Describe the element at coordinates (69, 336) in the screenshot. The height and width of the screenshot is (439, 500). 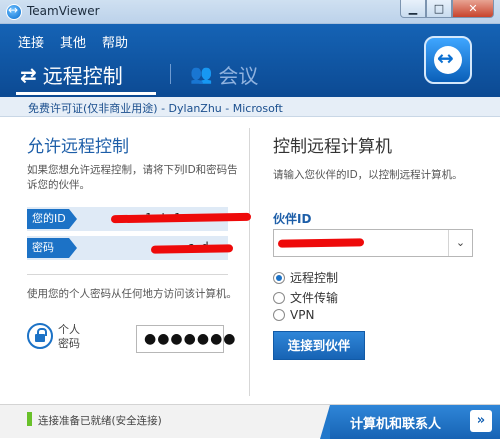
I see `personal-password-label: 个人 密码` at that location.